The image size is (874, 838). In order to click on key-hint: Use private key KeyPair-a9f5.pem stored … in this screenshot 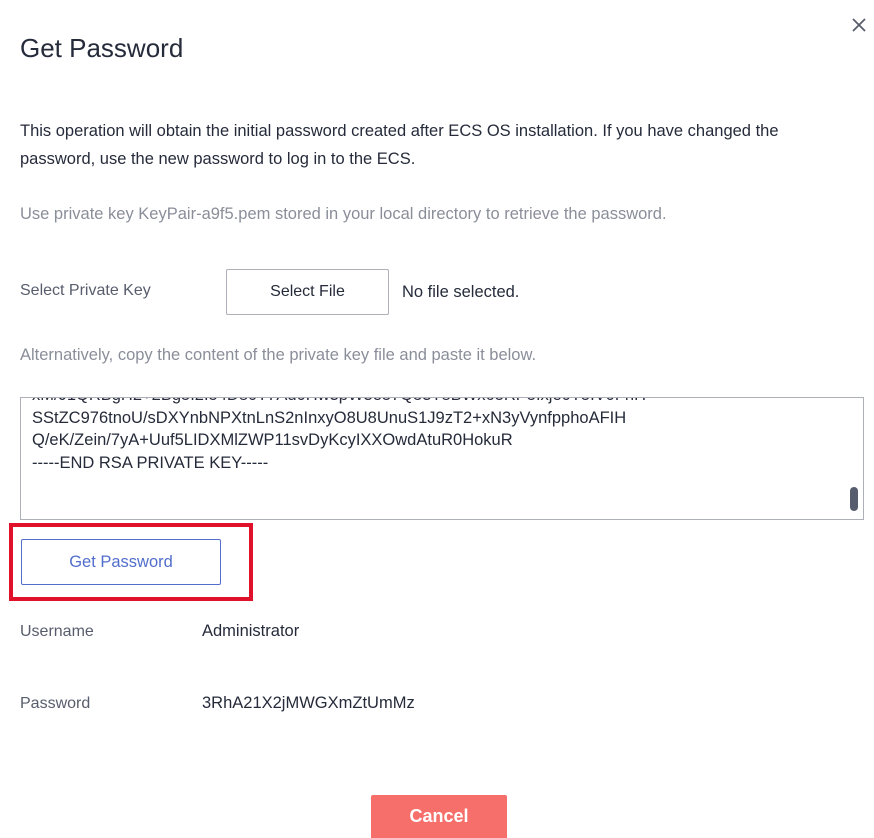, I will do `click(343, 214)`.